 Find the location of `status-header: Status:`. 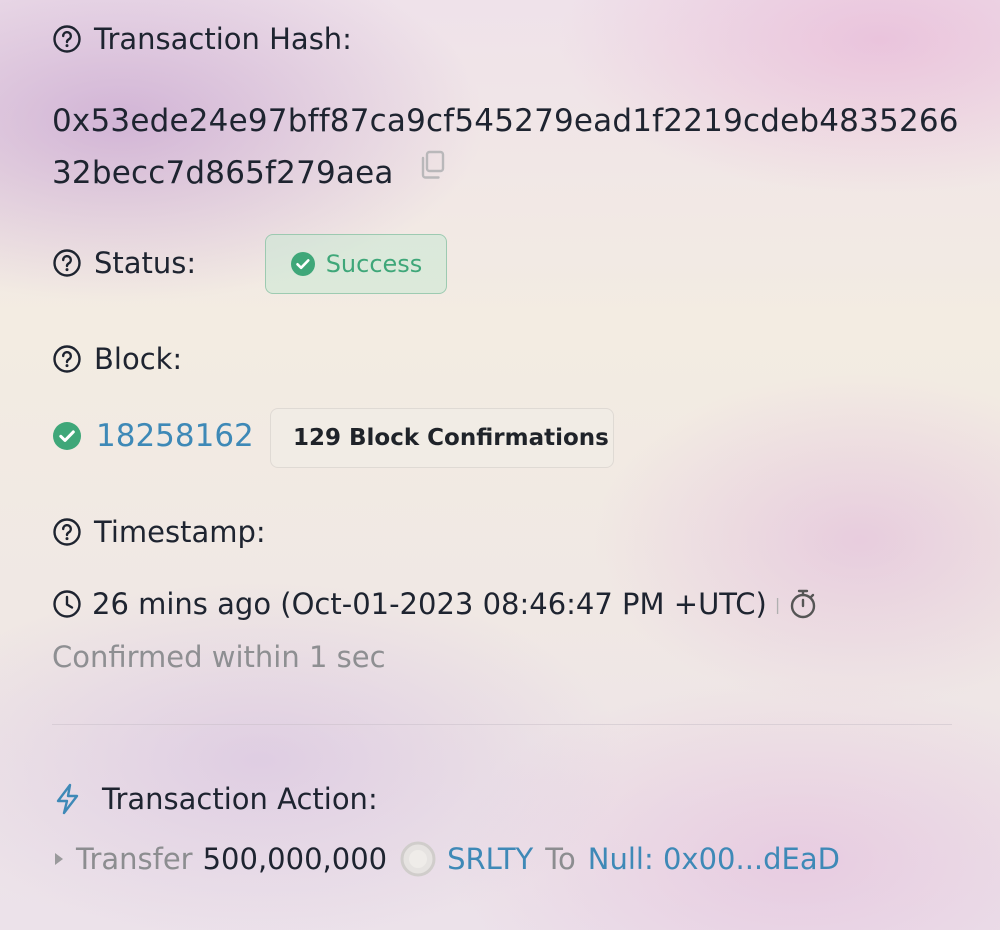

status-header: Status: is located at coordinates (124, 263).